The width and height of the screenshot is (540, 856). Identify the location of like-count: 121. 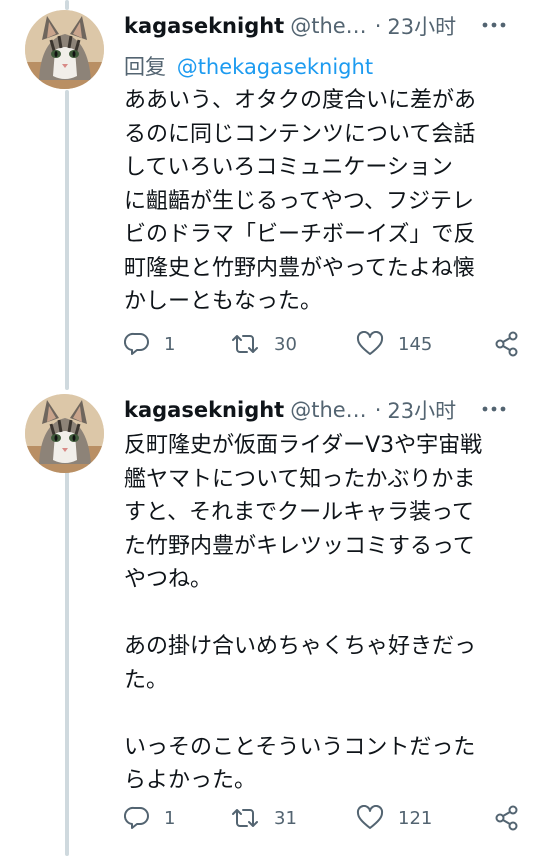
(415, 818).